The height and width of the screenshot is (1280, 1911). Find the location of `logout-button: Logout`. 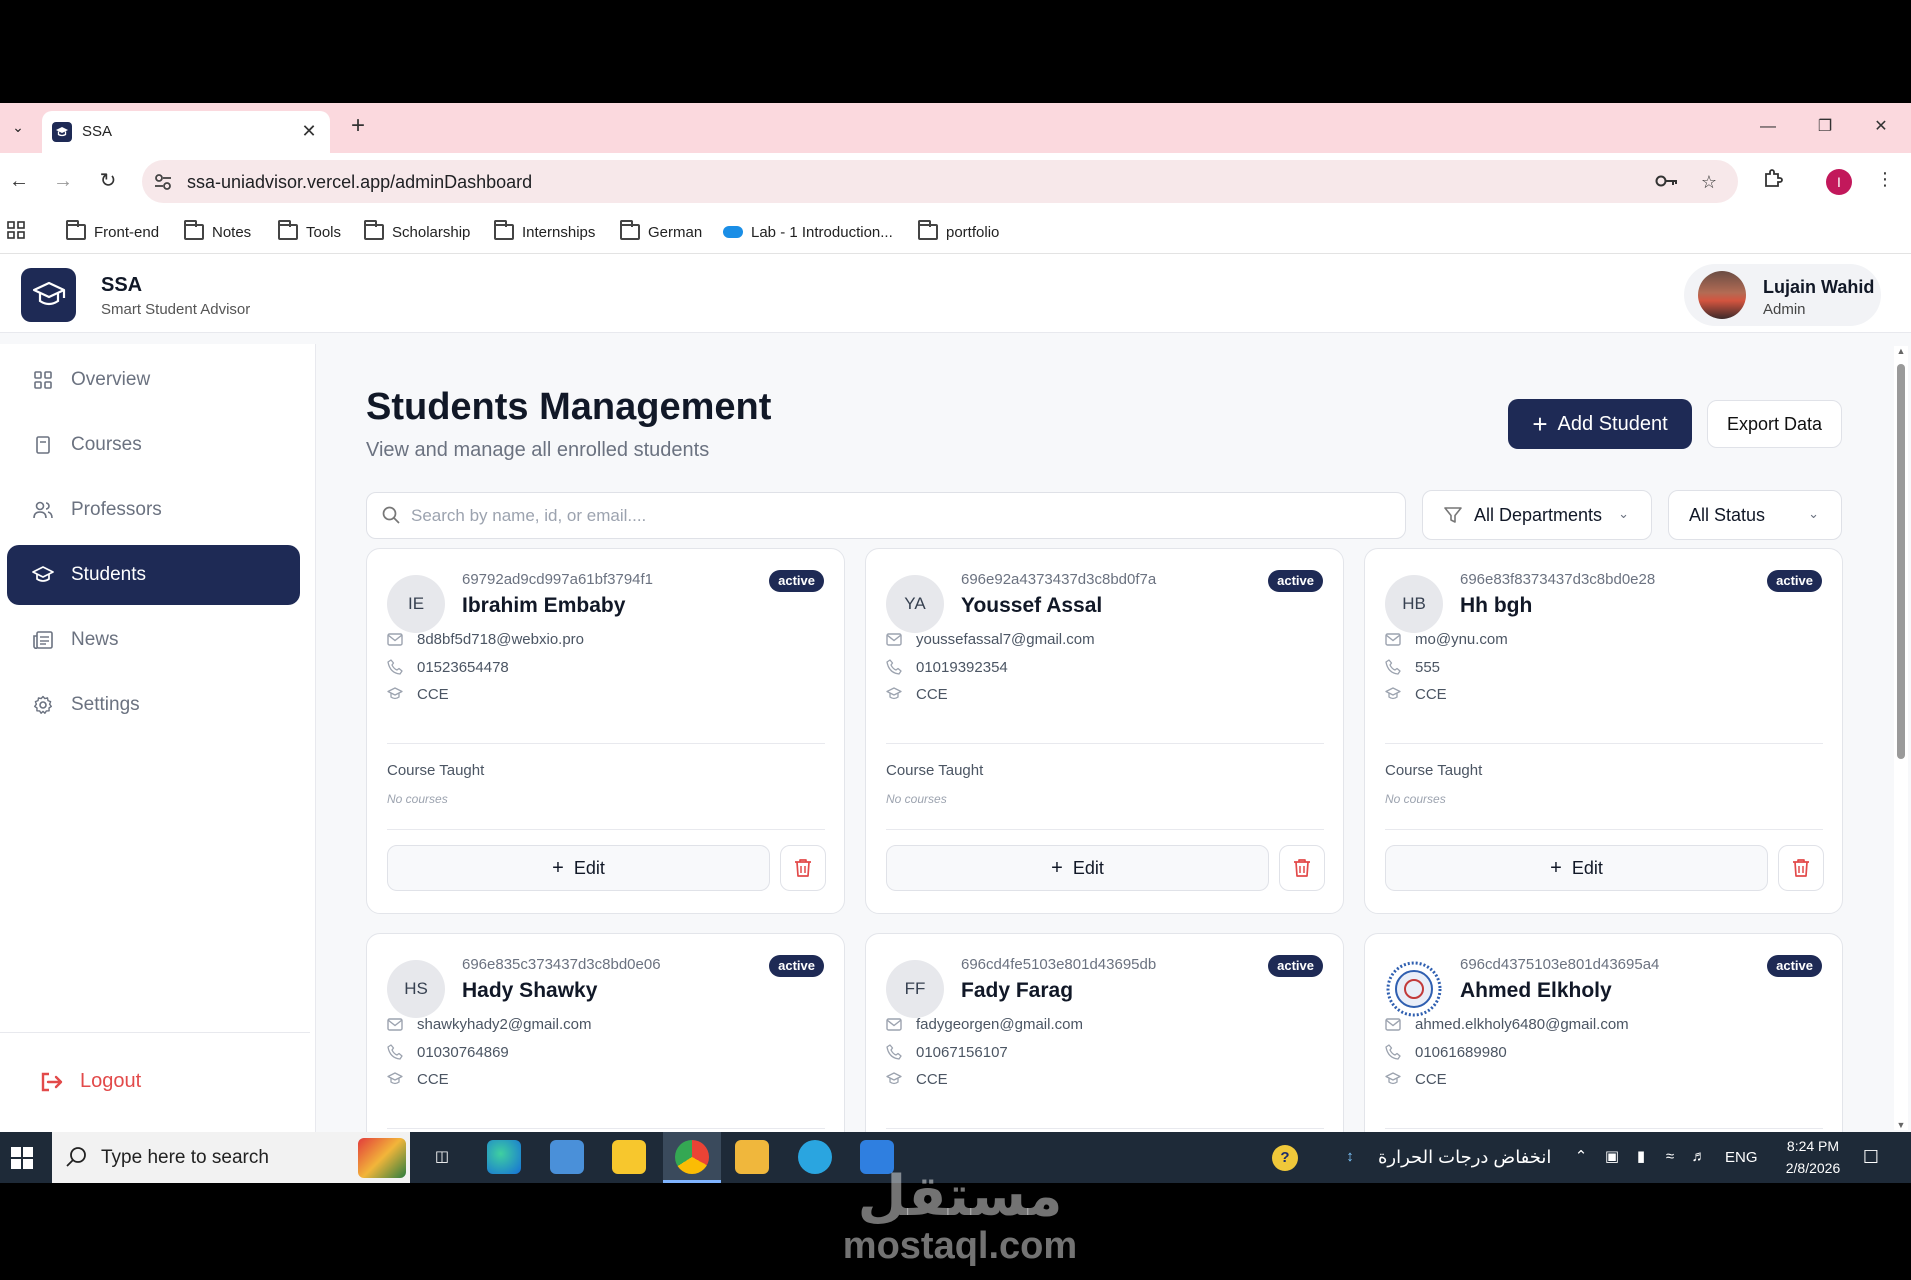

logout-button: Logout is located at coordinates (90, 1081).